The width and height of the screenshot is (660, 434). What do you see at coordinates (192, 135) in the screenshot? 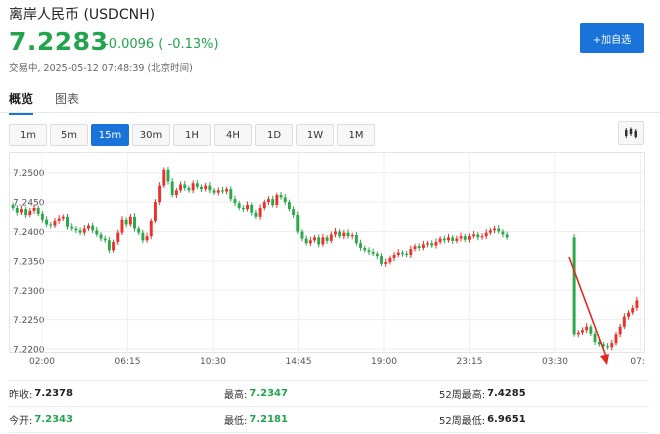
I see `period-1h: 1H` at bounding box center [192, 135].